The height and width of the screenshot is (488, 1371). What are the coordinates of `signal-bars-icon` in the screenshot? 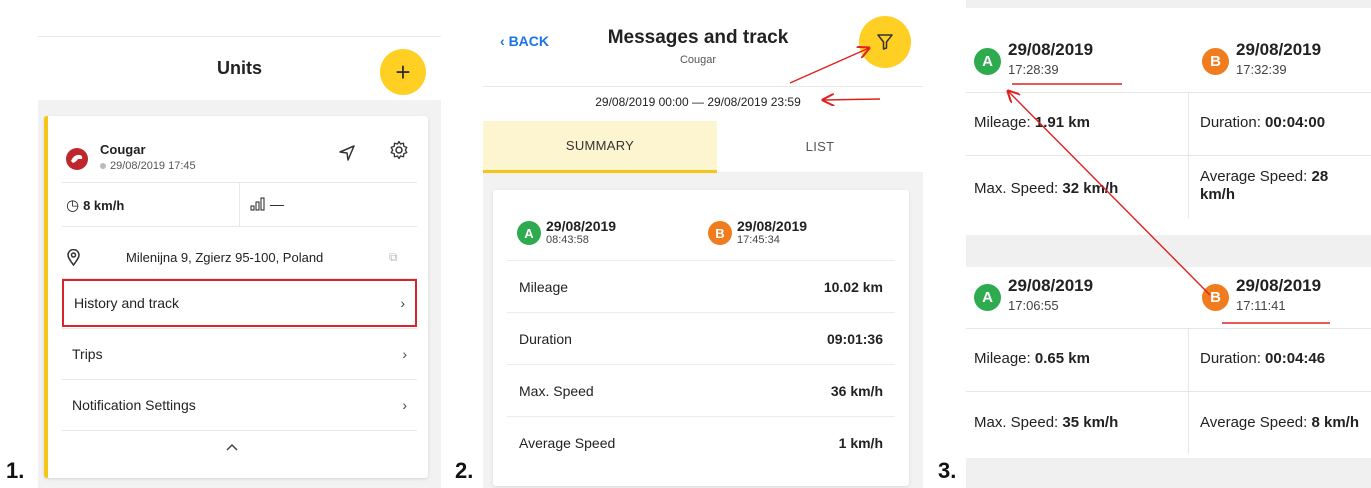 It's located at (257, 204).